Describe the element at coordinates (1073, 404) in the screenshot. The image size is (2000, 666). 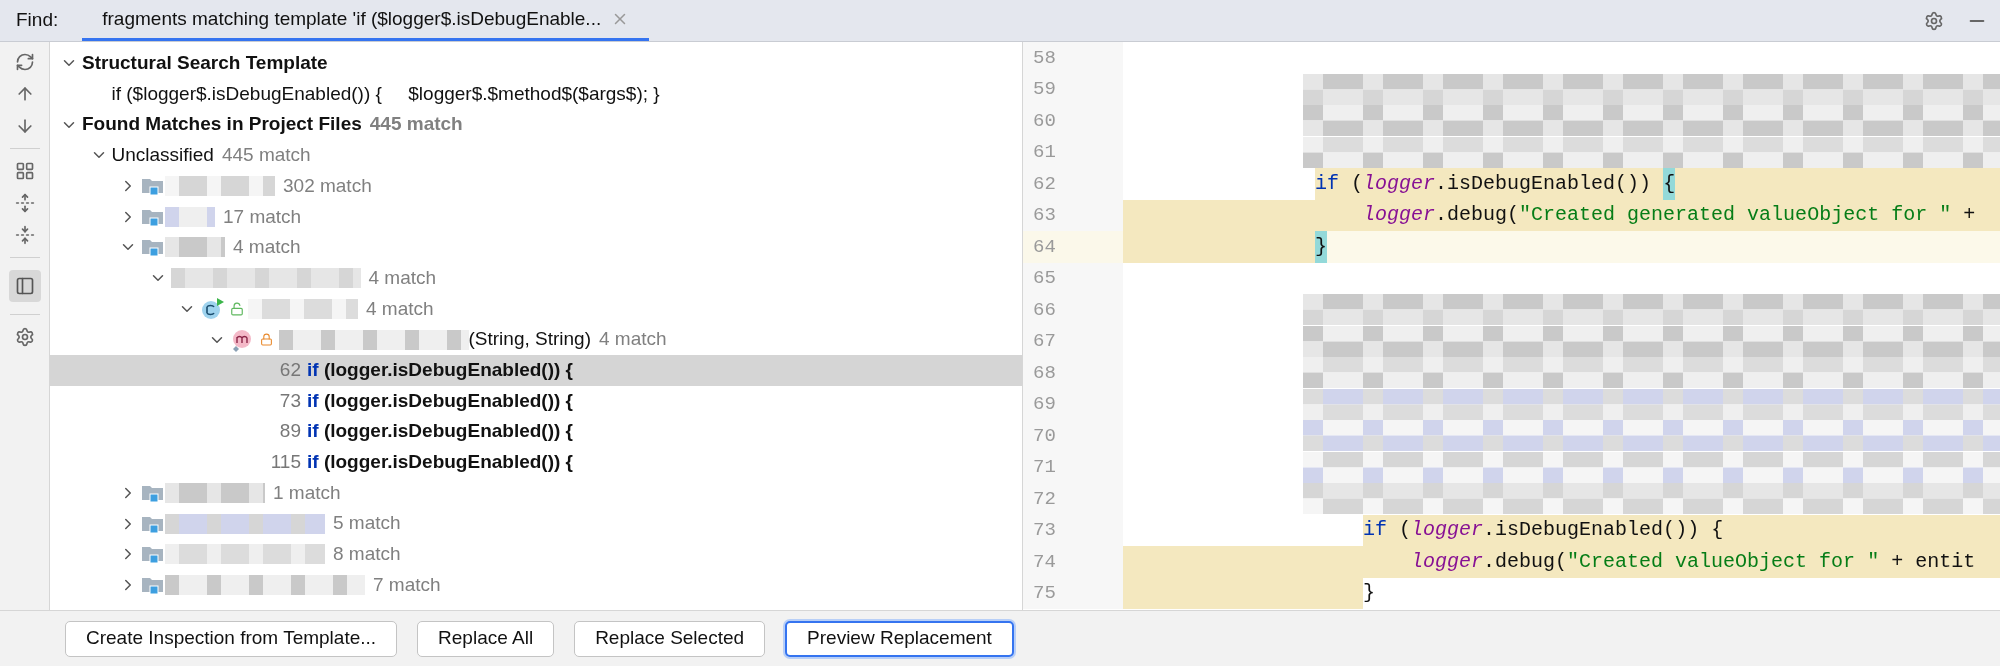
I see `gutter-line-number: 69` at that location.